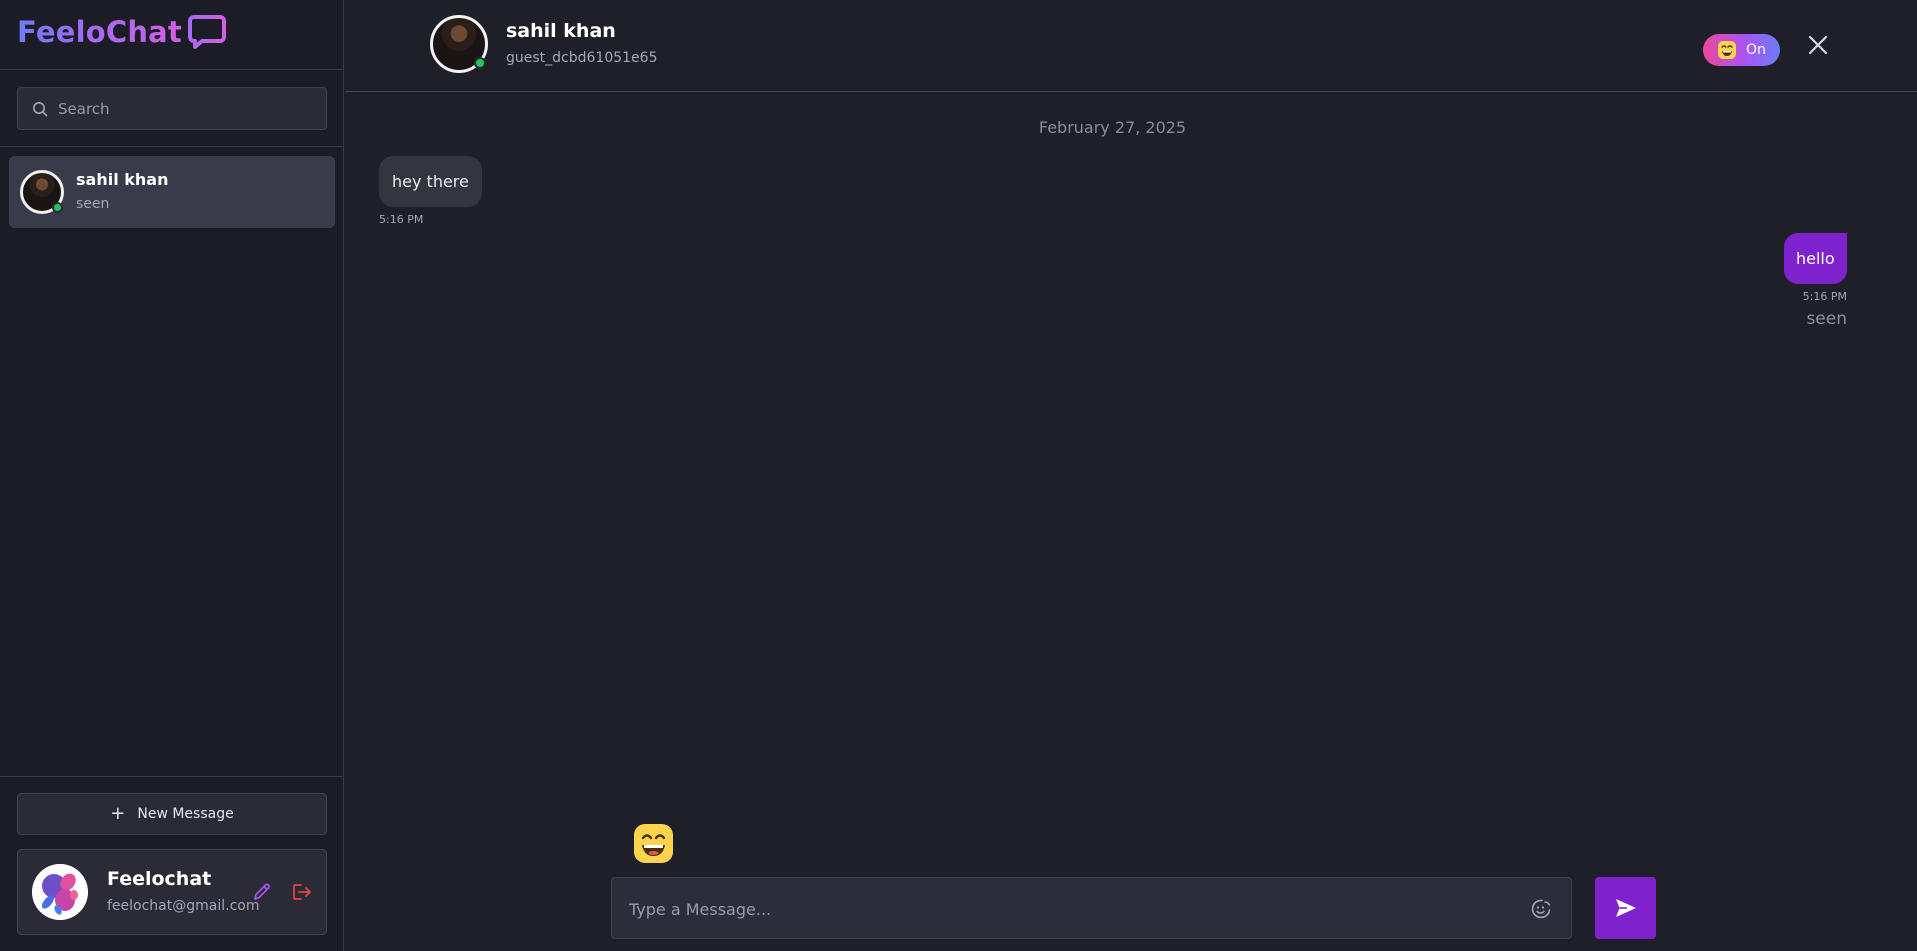  Describe the element at coordinates (178, 108) in the screenshot. I see `search-input` at that location.